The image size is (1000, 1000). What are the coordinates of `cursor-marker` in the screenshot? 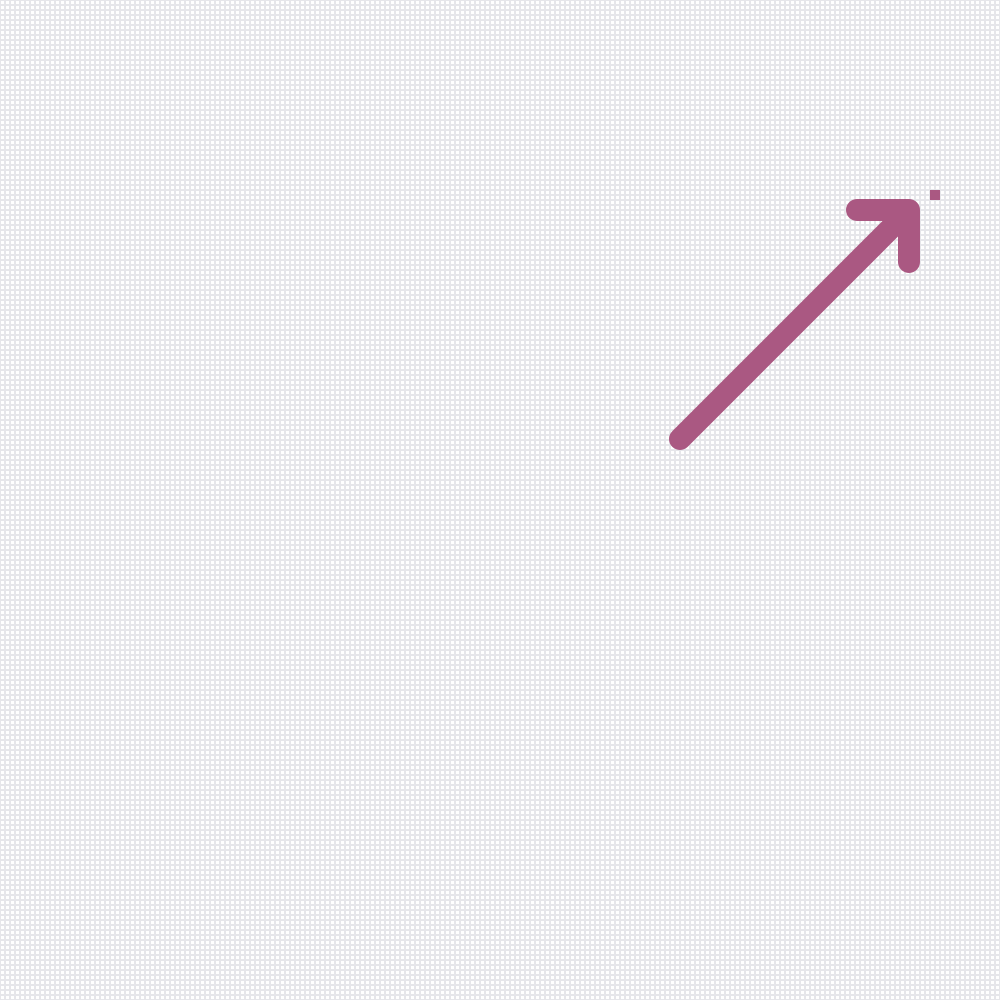 It's located at (935, 195).